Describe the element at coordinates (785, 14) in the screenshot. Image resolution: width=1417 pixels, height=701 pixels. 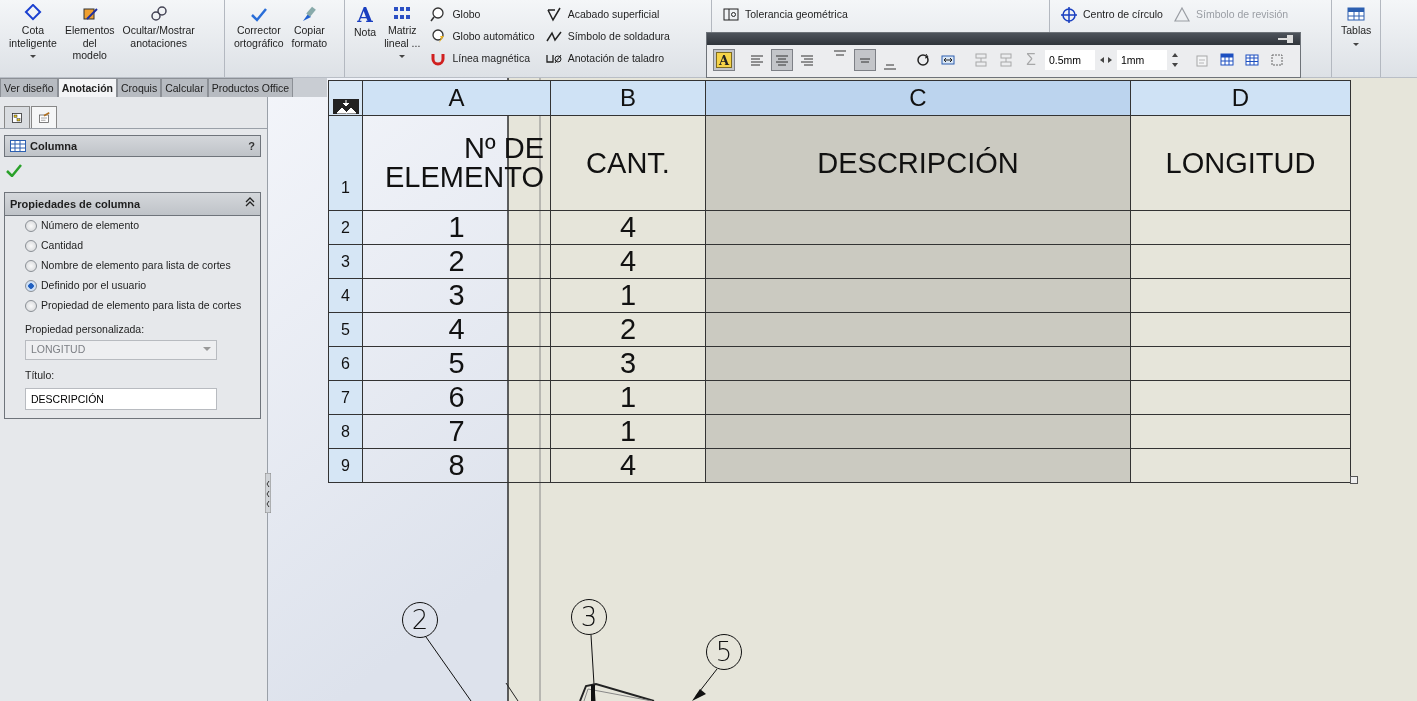
I see `ribbon-button: Tolerancia geométrica` at that location.